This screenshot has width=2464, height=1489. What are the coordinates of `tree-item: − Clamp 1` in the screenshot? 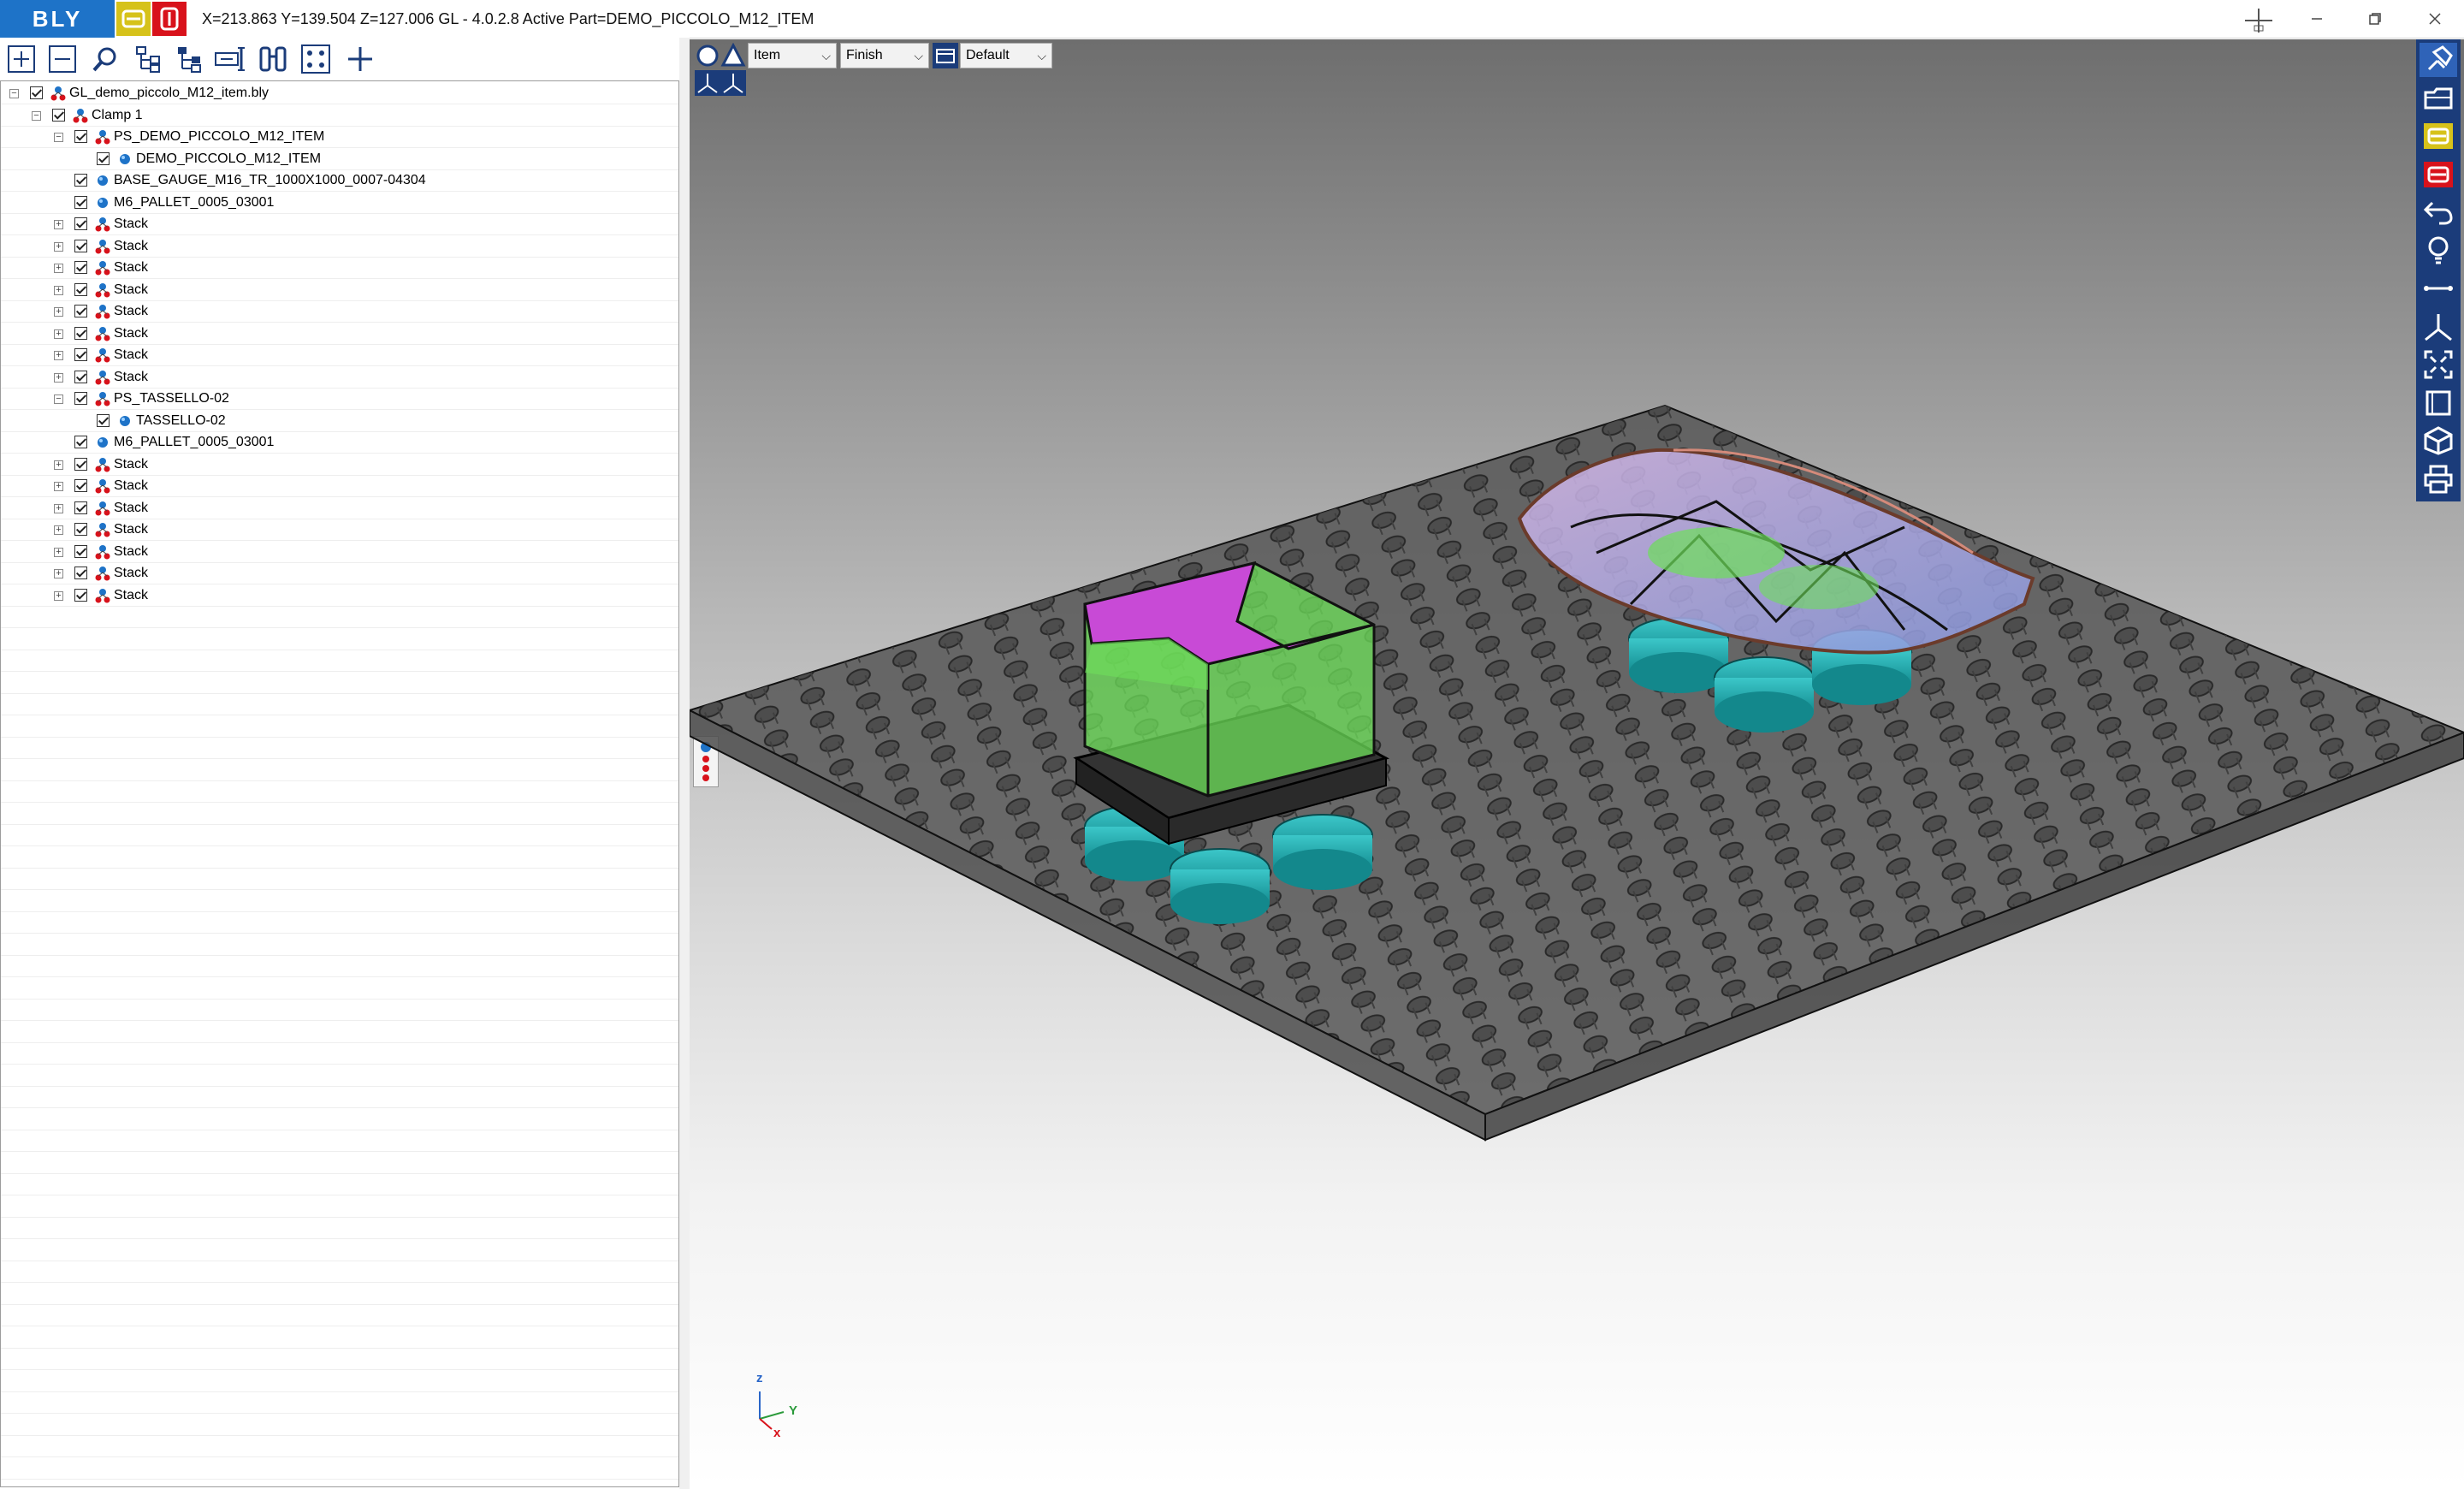 It's located at (339, 116).